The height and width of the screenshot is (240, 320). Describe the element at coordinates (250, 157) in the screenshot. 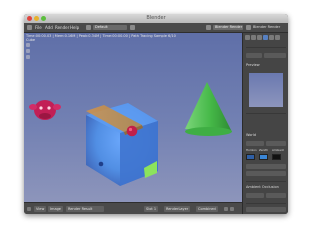

I see `horizon-color-swatch` at that location.